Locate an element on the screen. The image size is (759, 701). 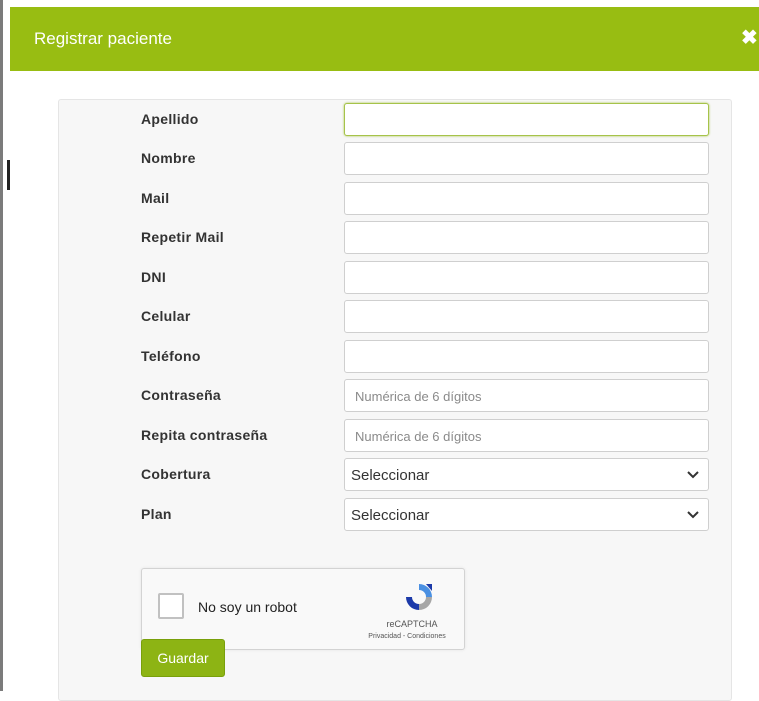
celular-input is located at coordinates (526, 316).